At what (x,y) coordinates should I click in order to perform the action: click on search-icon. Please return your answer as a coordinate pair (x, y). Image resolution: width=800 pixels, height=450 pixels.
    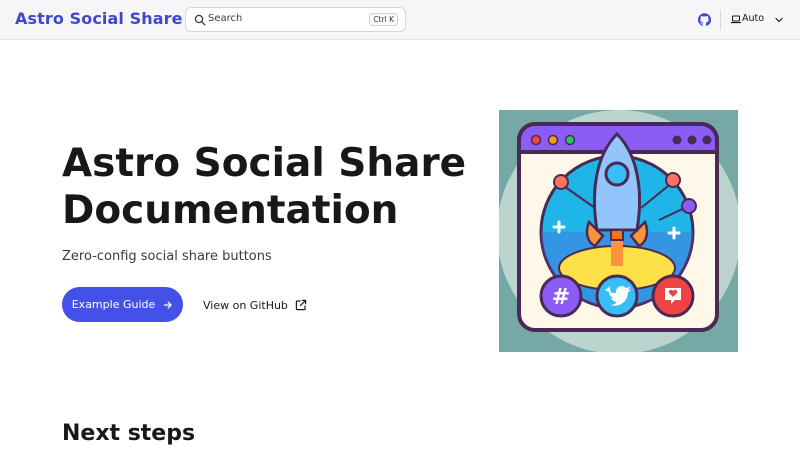
    Looking at the image, I should click on (200, 20).